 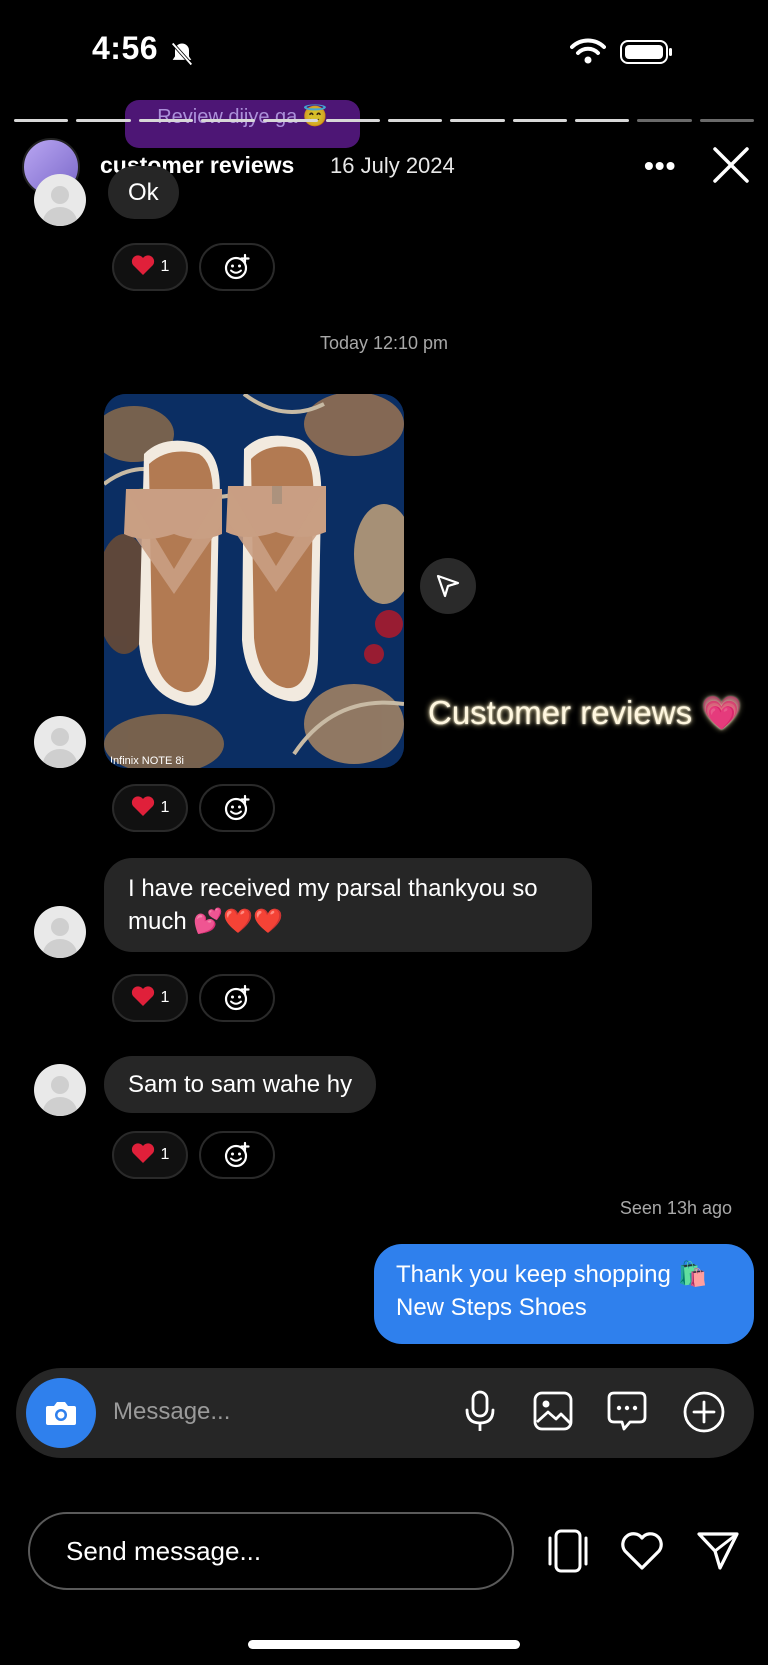 I want to click on bell-slash-icon, so click(x=182, y=56).